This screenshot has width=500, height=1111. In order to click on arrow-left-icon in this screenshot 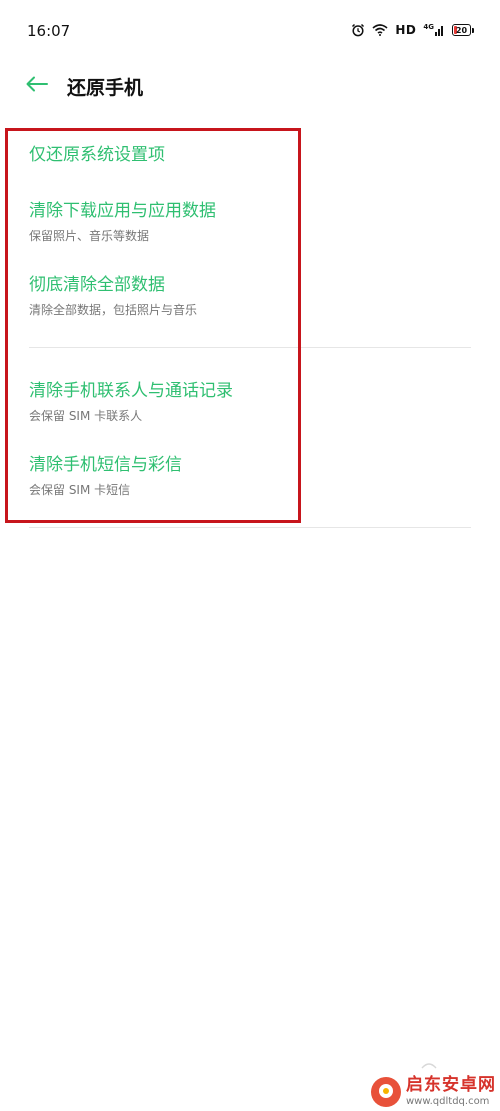, I will do `click(37, 86)`.